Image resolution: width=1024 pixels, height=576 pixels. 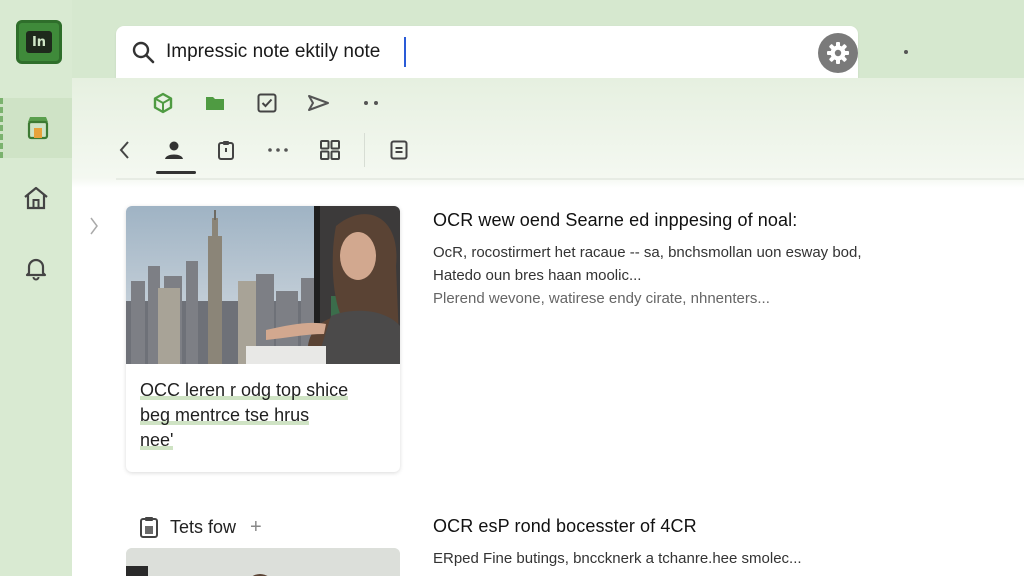 I want to click on back-button, so click(x=124, y=150).